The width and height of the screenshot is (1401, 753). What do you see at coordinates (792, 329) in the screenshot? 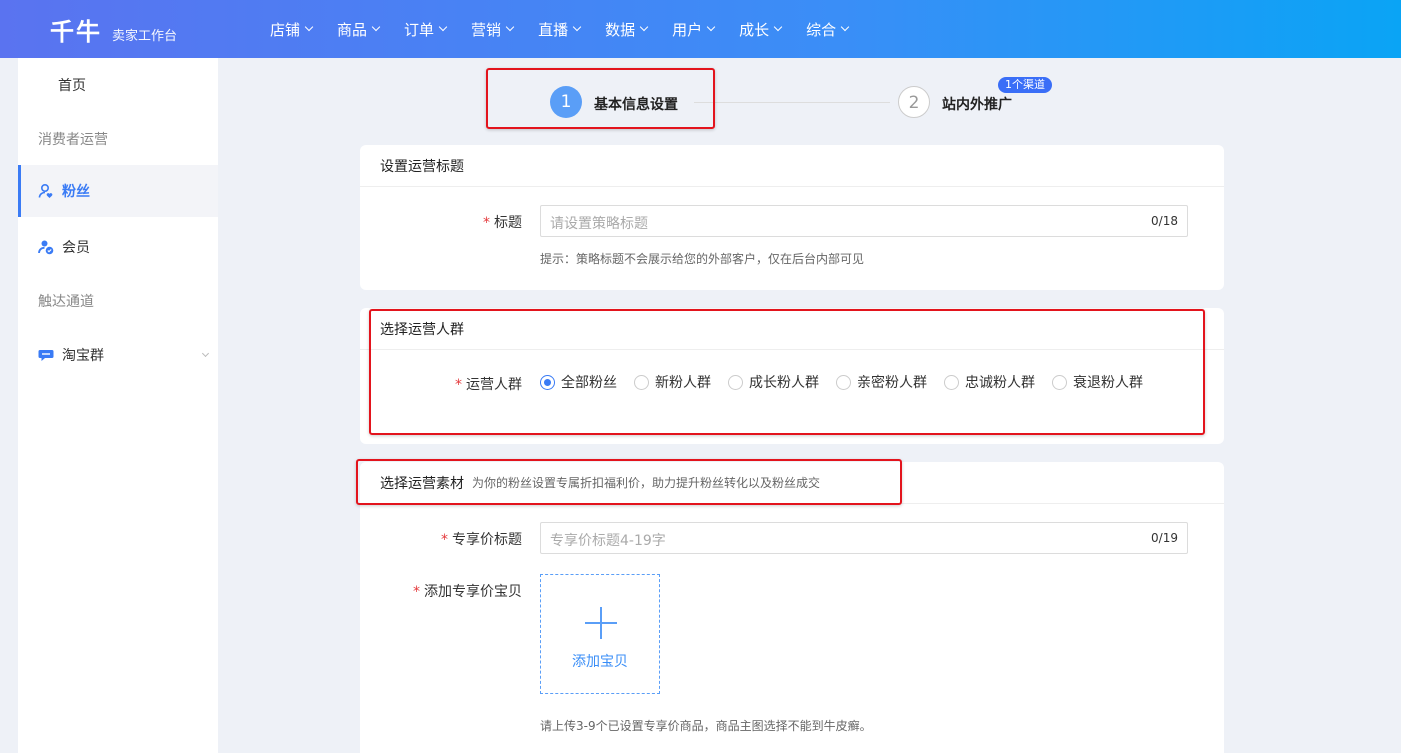
I see `card-header: 选择运营人群` at bounding box center [792, 329].